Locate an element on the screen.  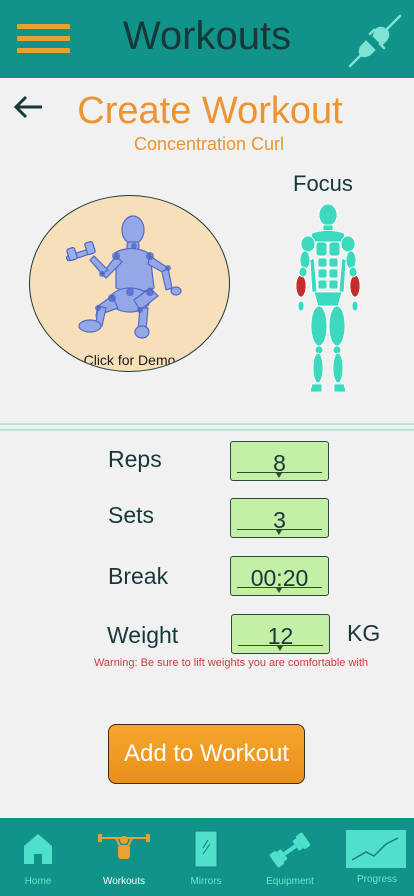
nav-label-equipment: Equipment is located at coordinates (290, 881).